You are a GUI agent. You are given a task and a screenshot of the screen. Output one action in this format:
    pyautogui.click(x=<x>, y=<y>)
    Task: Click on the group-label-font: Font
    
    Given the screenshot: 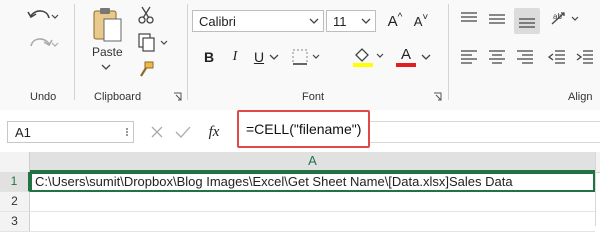 What is the action you would take?
    pyautogui.click(x=313, y=97)
    